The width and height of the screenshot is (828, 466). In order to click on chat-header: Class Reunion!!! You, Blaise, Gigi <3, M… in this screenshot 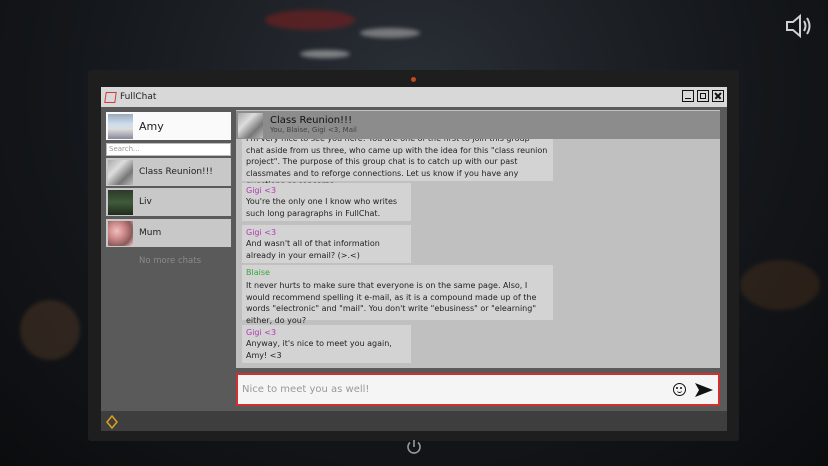, I will do `click(478, 125)`.